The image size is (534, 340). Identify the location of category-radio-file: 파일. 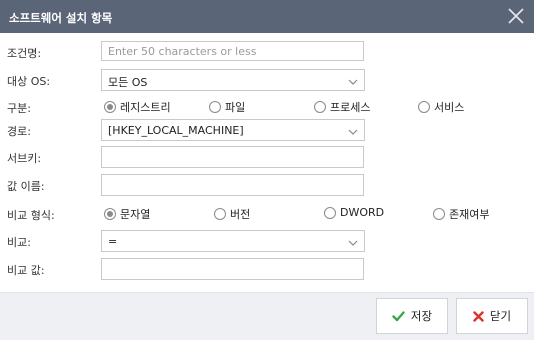
(227, 107).